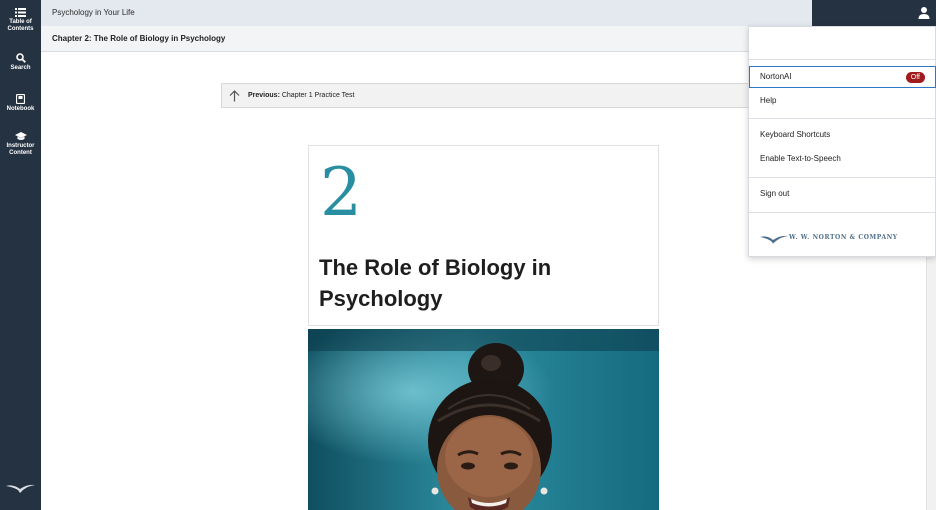 The image size is (936, 510). Describe the element at coordinates (842, 135) in the screenshot. I see `menu-item-keyboard-shortcuts: Keyboard Shortcuts` at that location.